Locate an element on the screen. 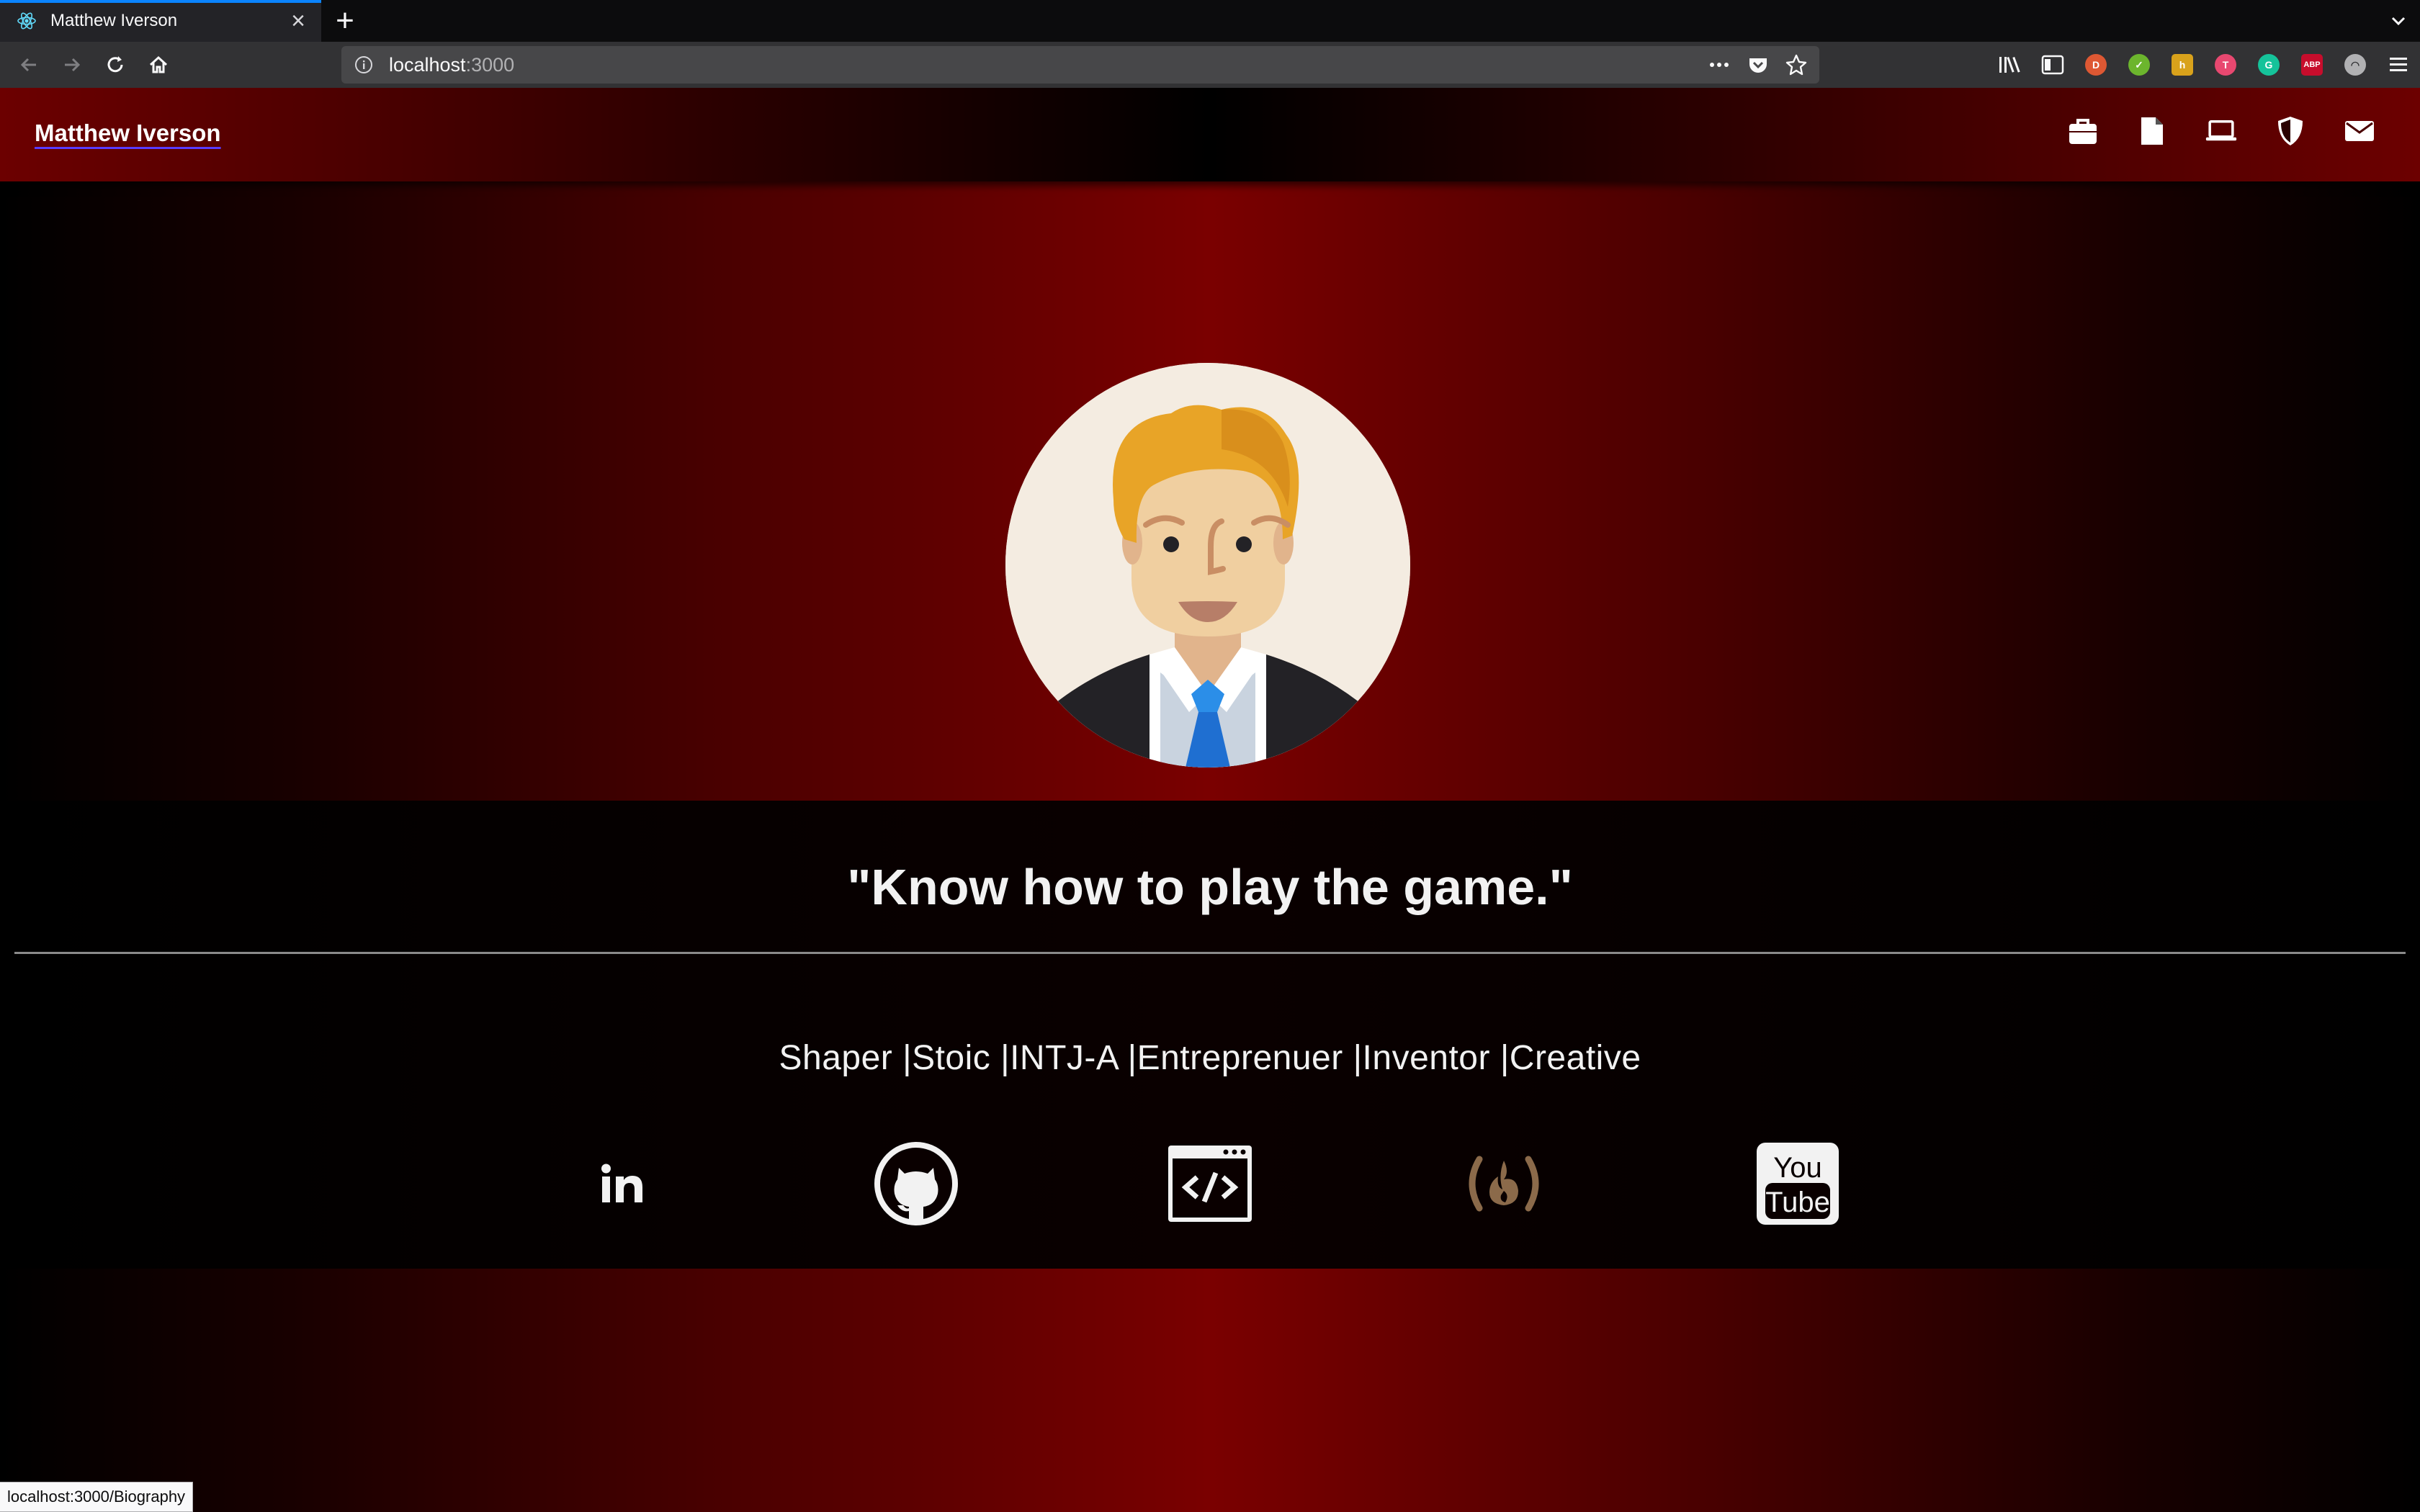 The width and height of the screenshot is (2420, 1512). nav-laptop-link is located at coordinates (2221, 131).